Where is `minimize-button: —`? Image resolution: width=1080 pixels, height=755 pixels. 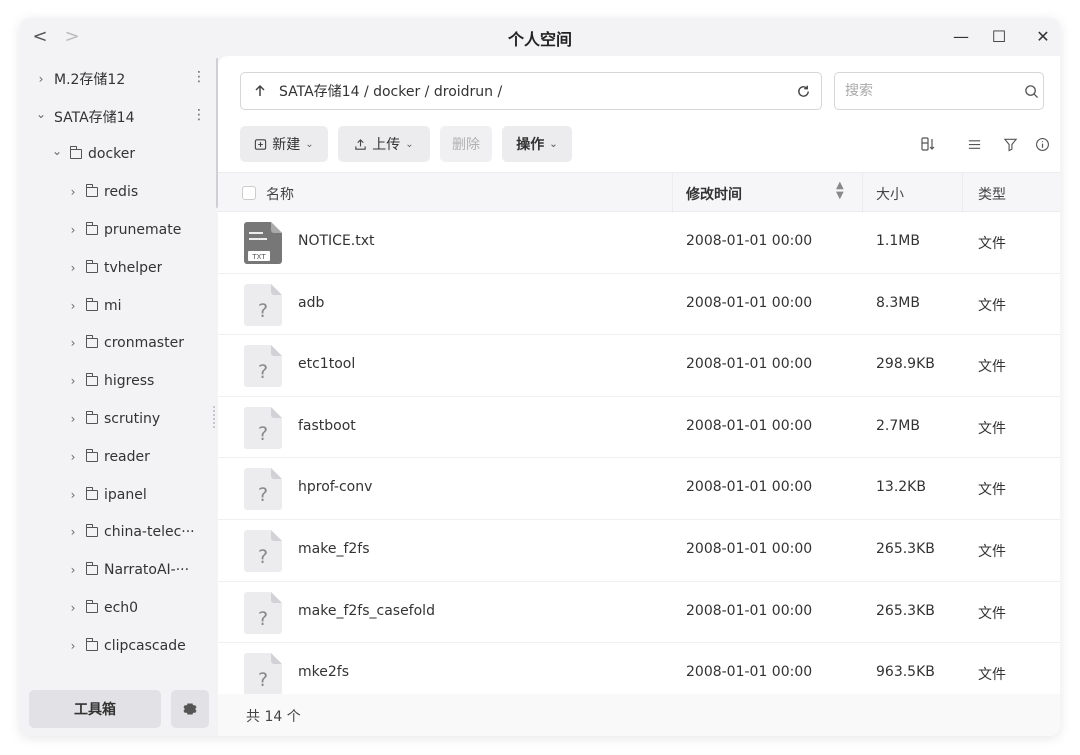 minimize-button: — is located at coordinates (961, 36).